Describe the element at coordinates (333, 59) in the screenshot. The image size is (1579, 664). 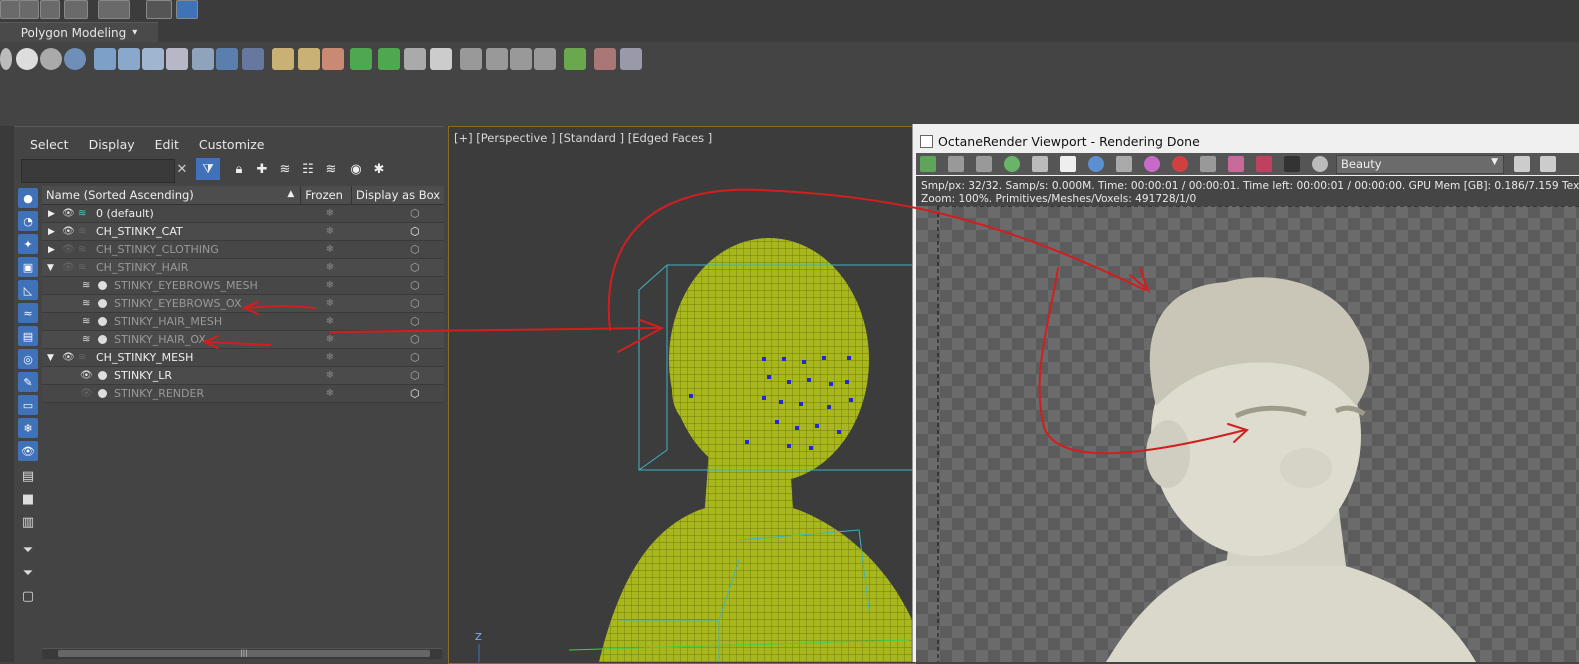
I see `character-delete-icon` at that location.